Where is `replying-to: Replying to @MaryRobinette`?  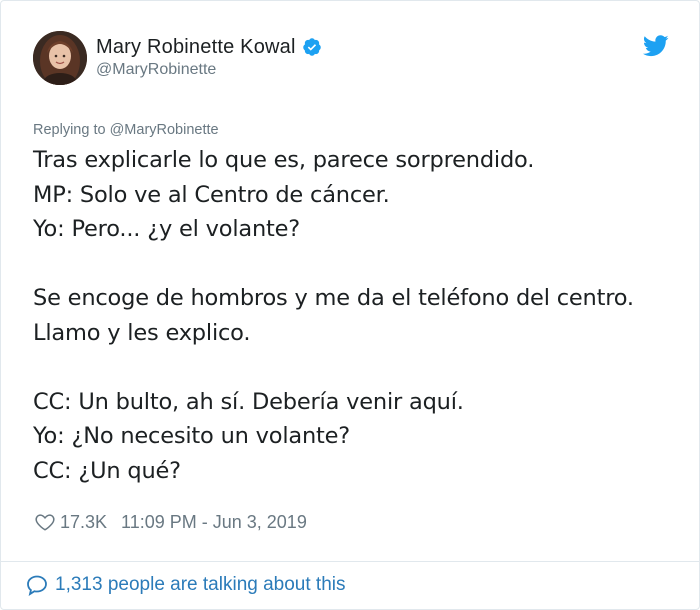 replying-to: Replying to @MaryRobinette is located at coordinates (126, 130).